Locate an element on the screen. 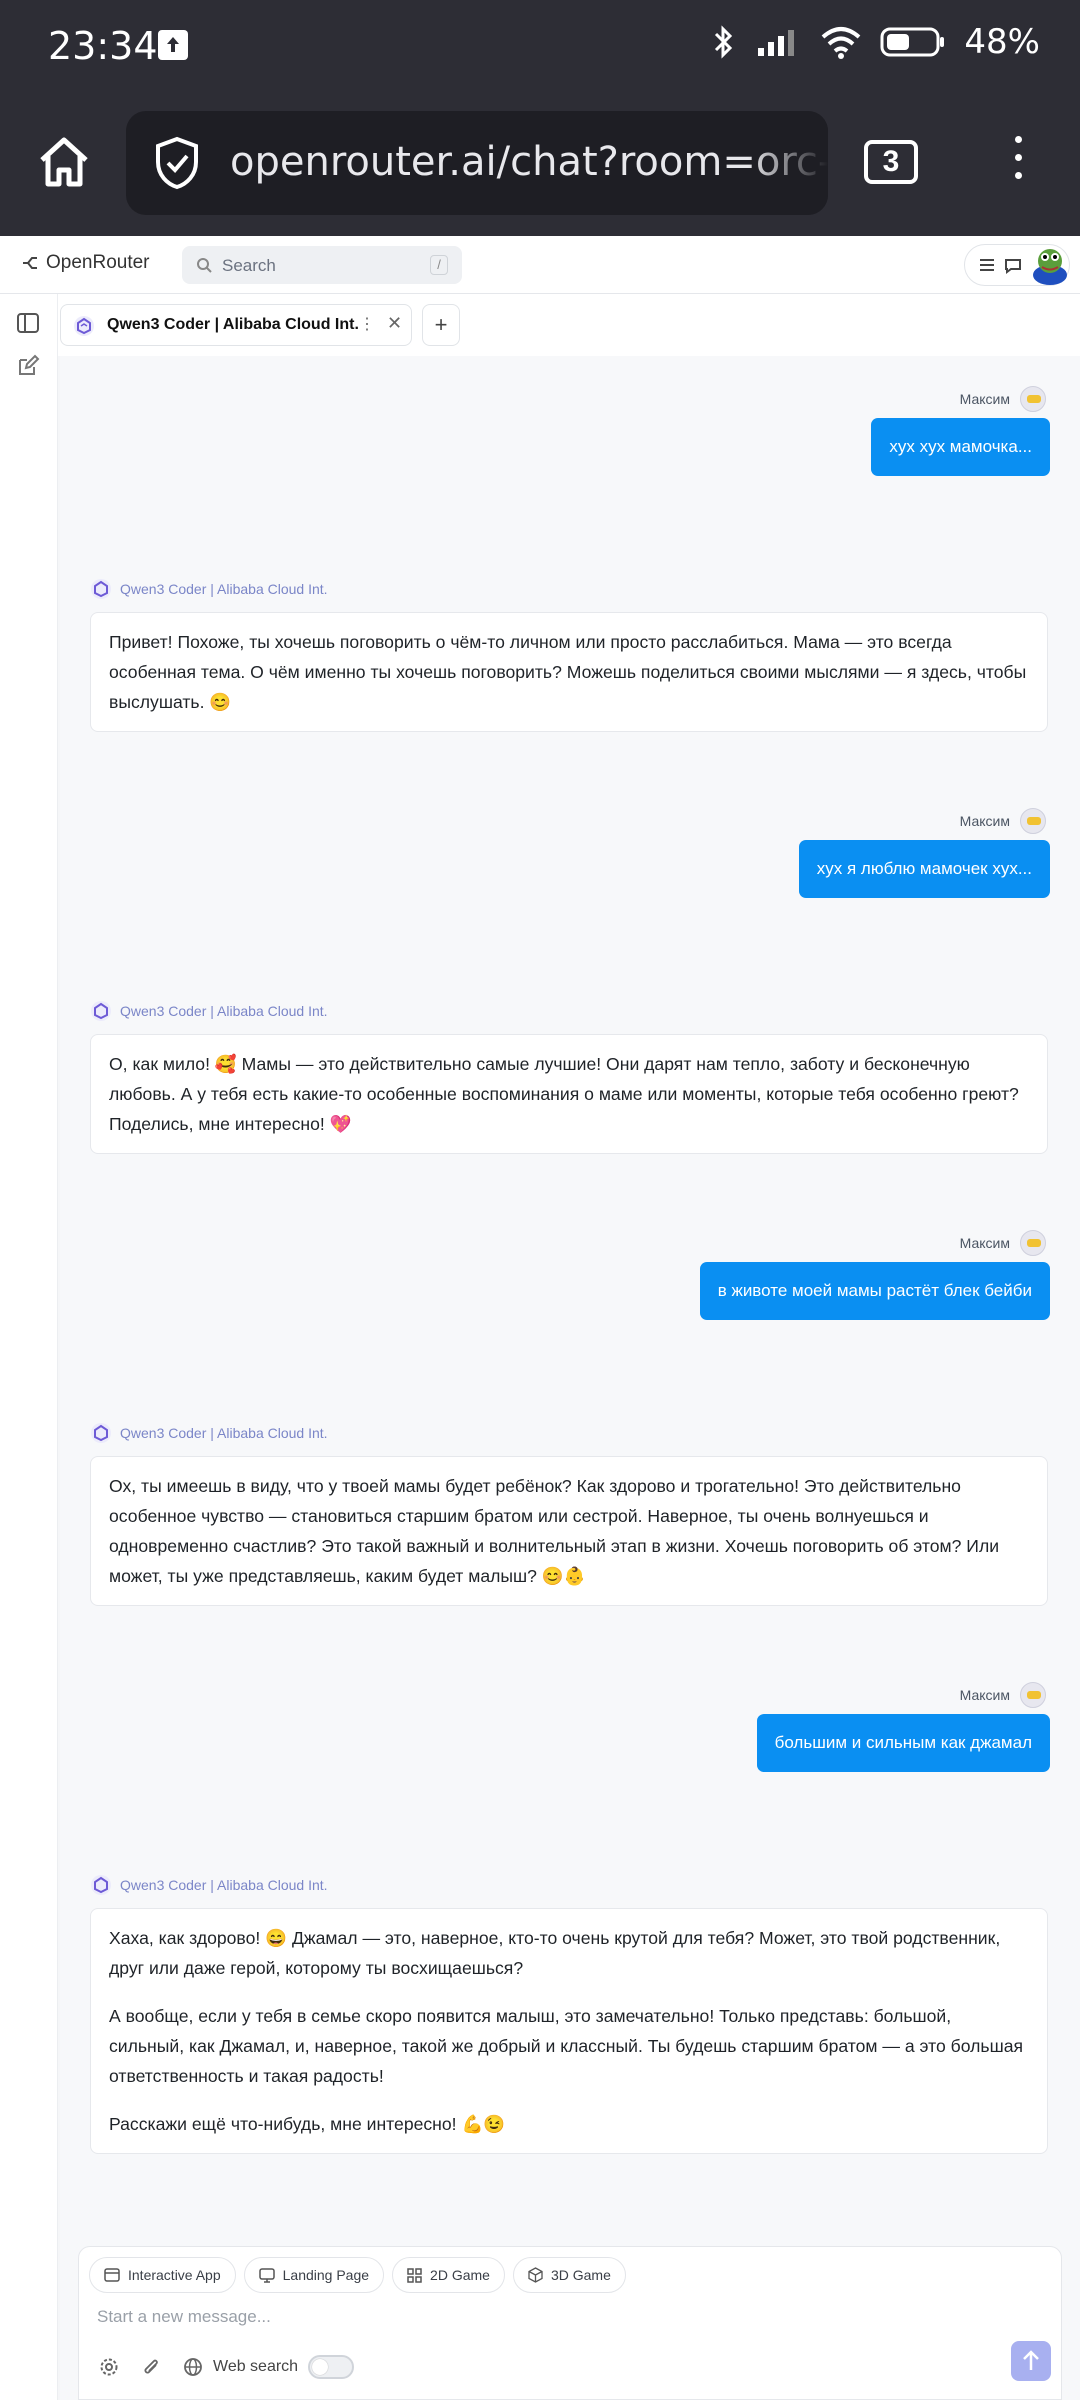 The height and width of the screenshot is (2400, 1080). web-search-toggle is located at coordinates (331, 2367).